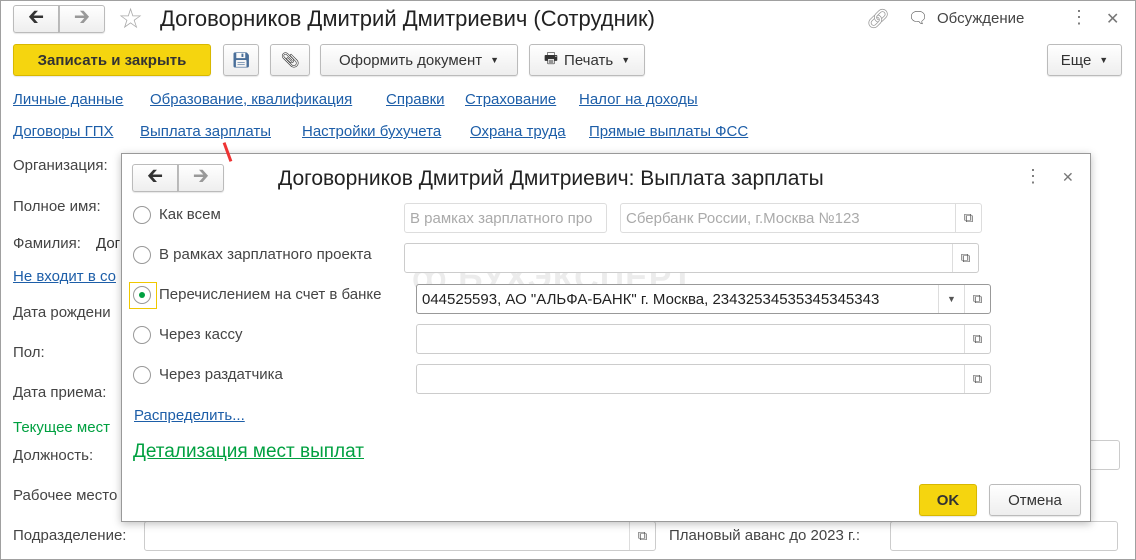 This screenshot has height=560, width=1136. What do you see at coordinates (47, 243) in the screenshot?
I see `surname-label: Фамилия:` at bounding box center [47, 243].